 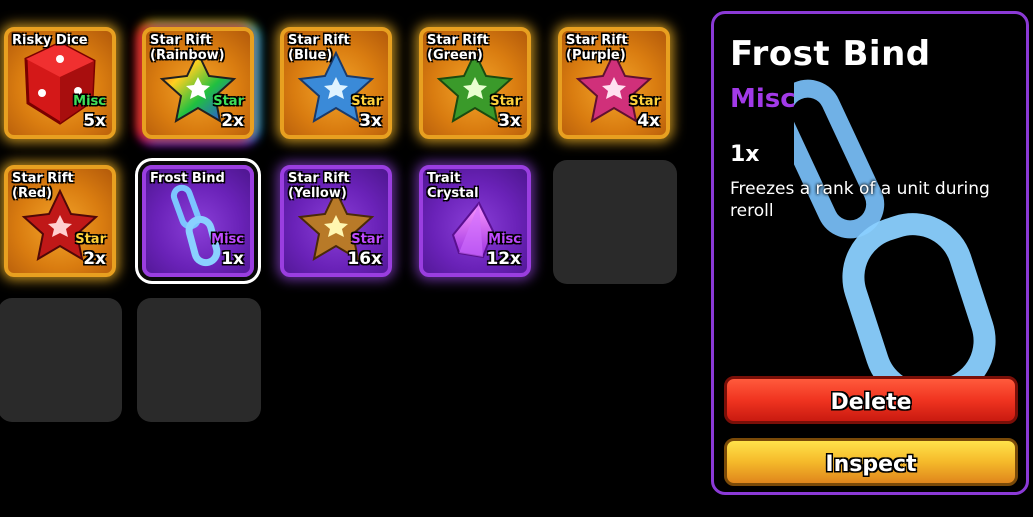 What do you see at coordinates (453, 186) in the screenshot?
I see `item-name: Trait Crystal` at bounding box center [453, 186].